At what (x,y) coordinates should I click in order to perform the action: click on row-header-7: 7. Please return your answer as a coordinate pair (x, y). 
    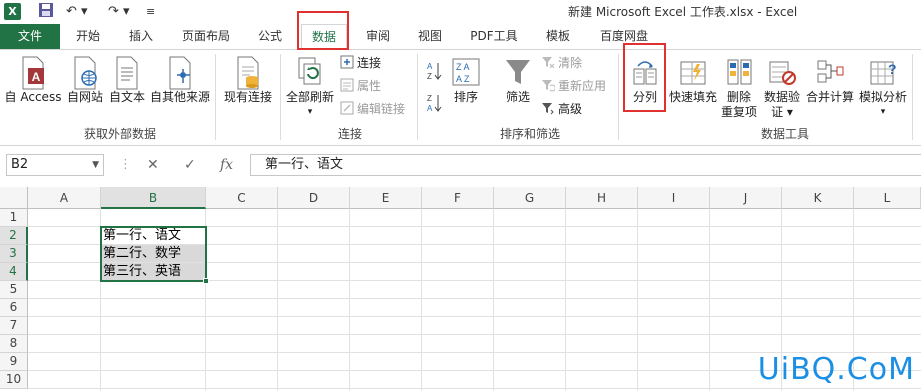
    Looking at the image, I should click on (14, 326).